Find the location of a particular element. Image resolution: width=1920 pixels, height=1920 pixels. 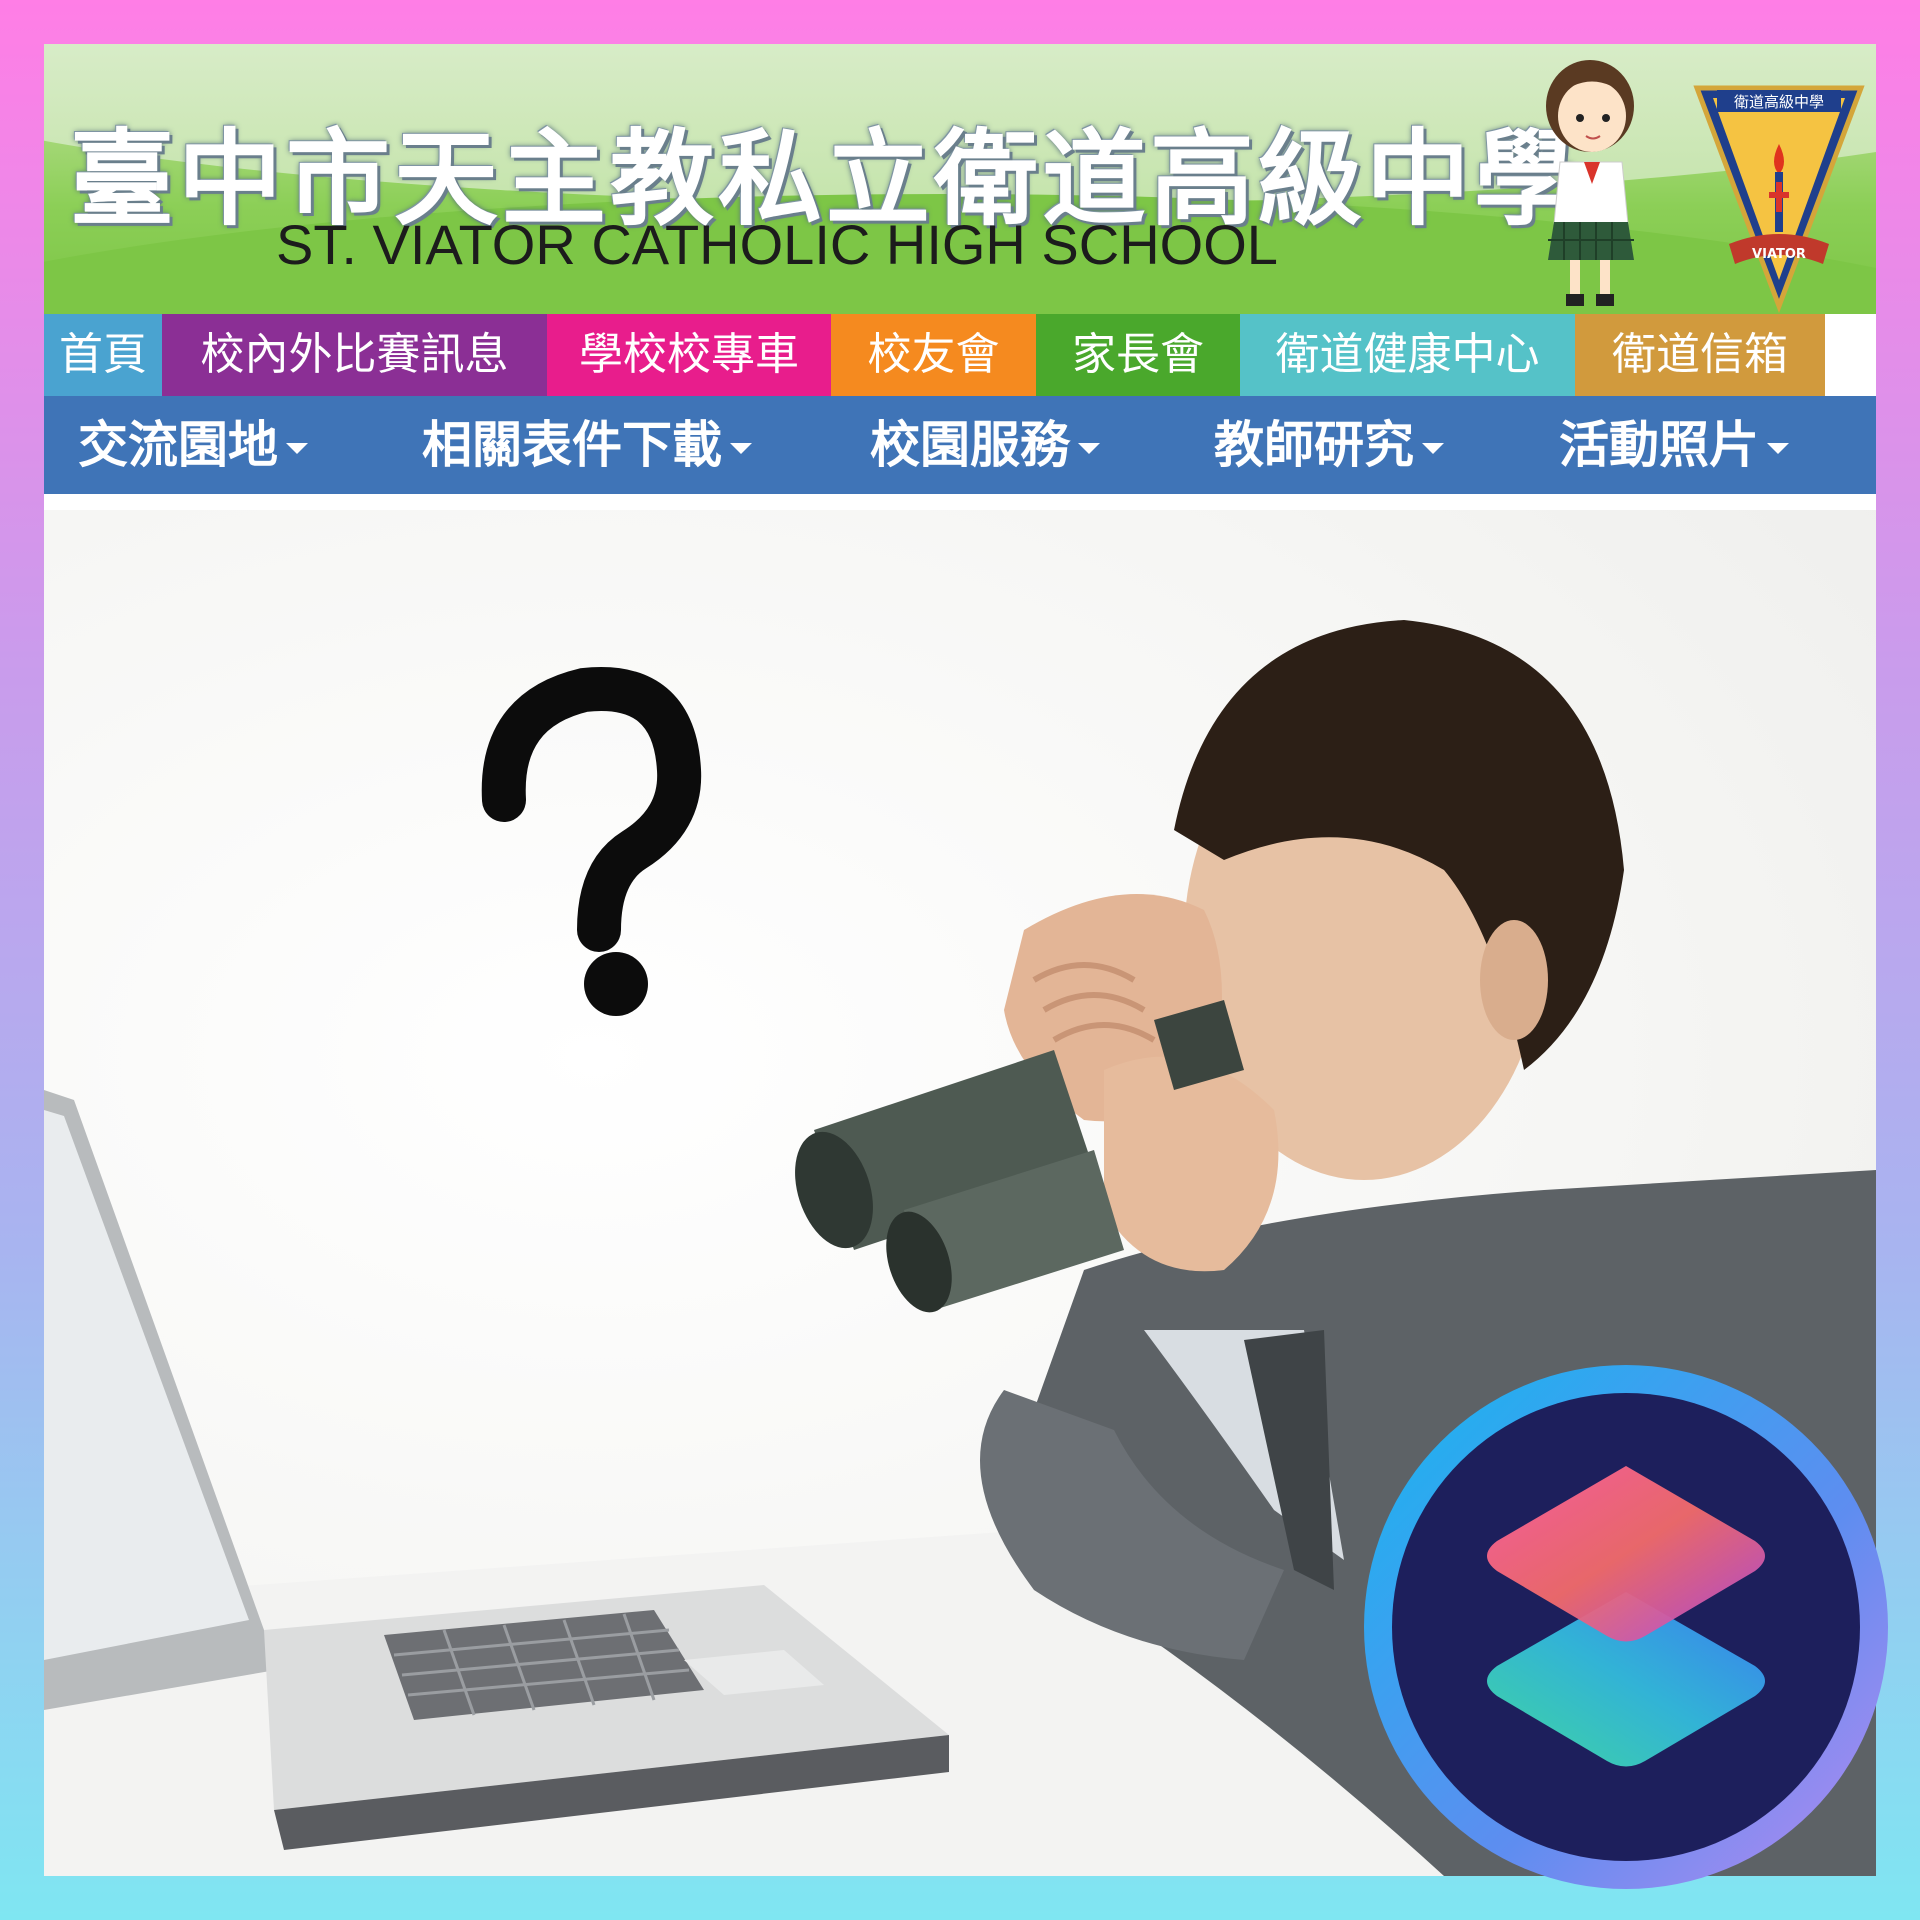

tab-health-center: 衛道健康中心 is located at coordinates (1407, 355).